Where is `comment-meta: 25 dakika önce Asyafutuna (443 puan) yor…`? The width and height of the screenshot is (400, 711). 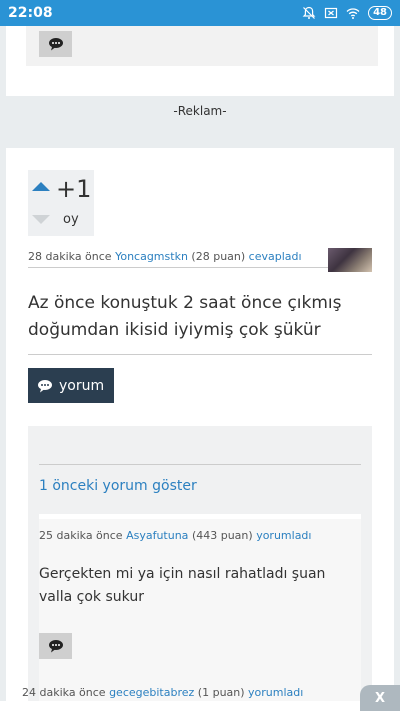 comment-meta: 25 dakika önce Asyafutuna (443 puan) yor… is located at coordinates (175, 535).